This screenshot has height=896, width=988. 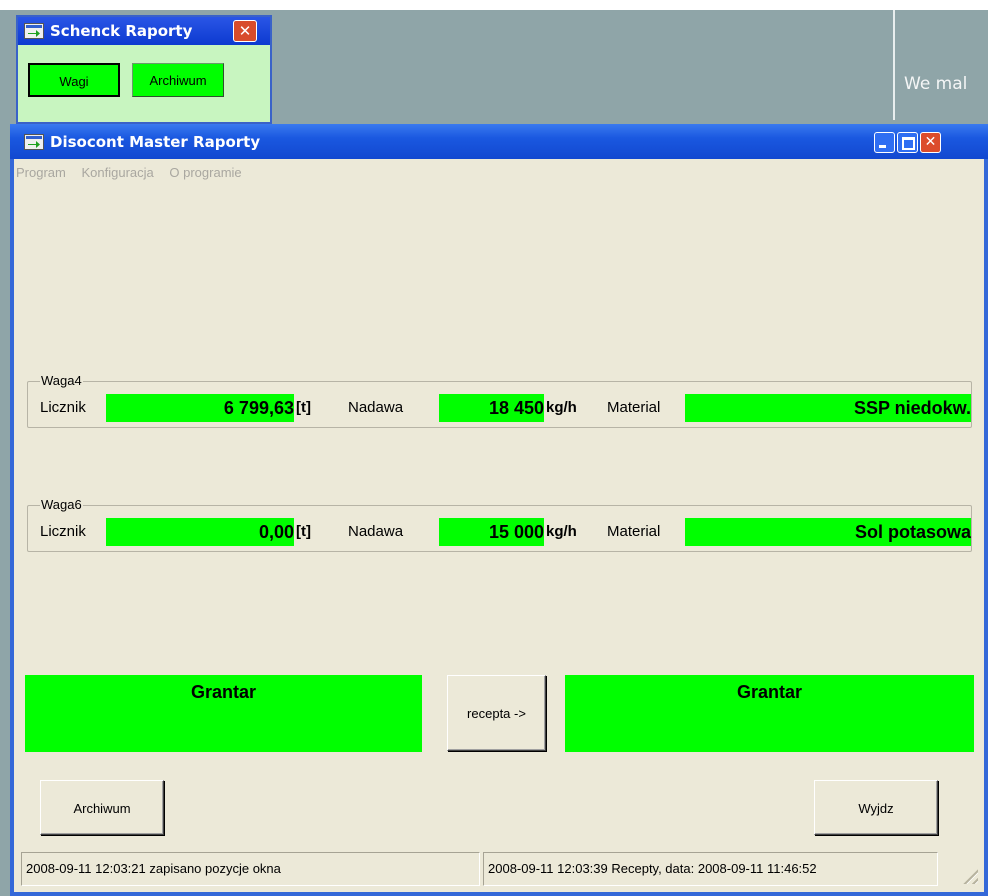 What do you see at coordinates (936, 84) in the screenshot?
I see `desktop-text: We mal` at bounding box center [936, 84].